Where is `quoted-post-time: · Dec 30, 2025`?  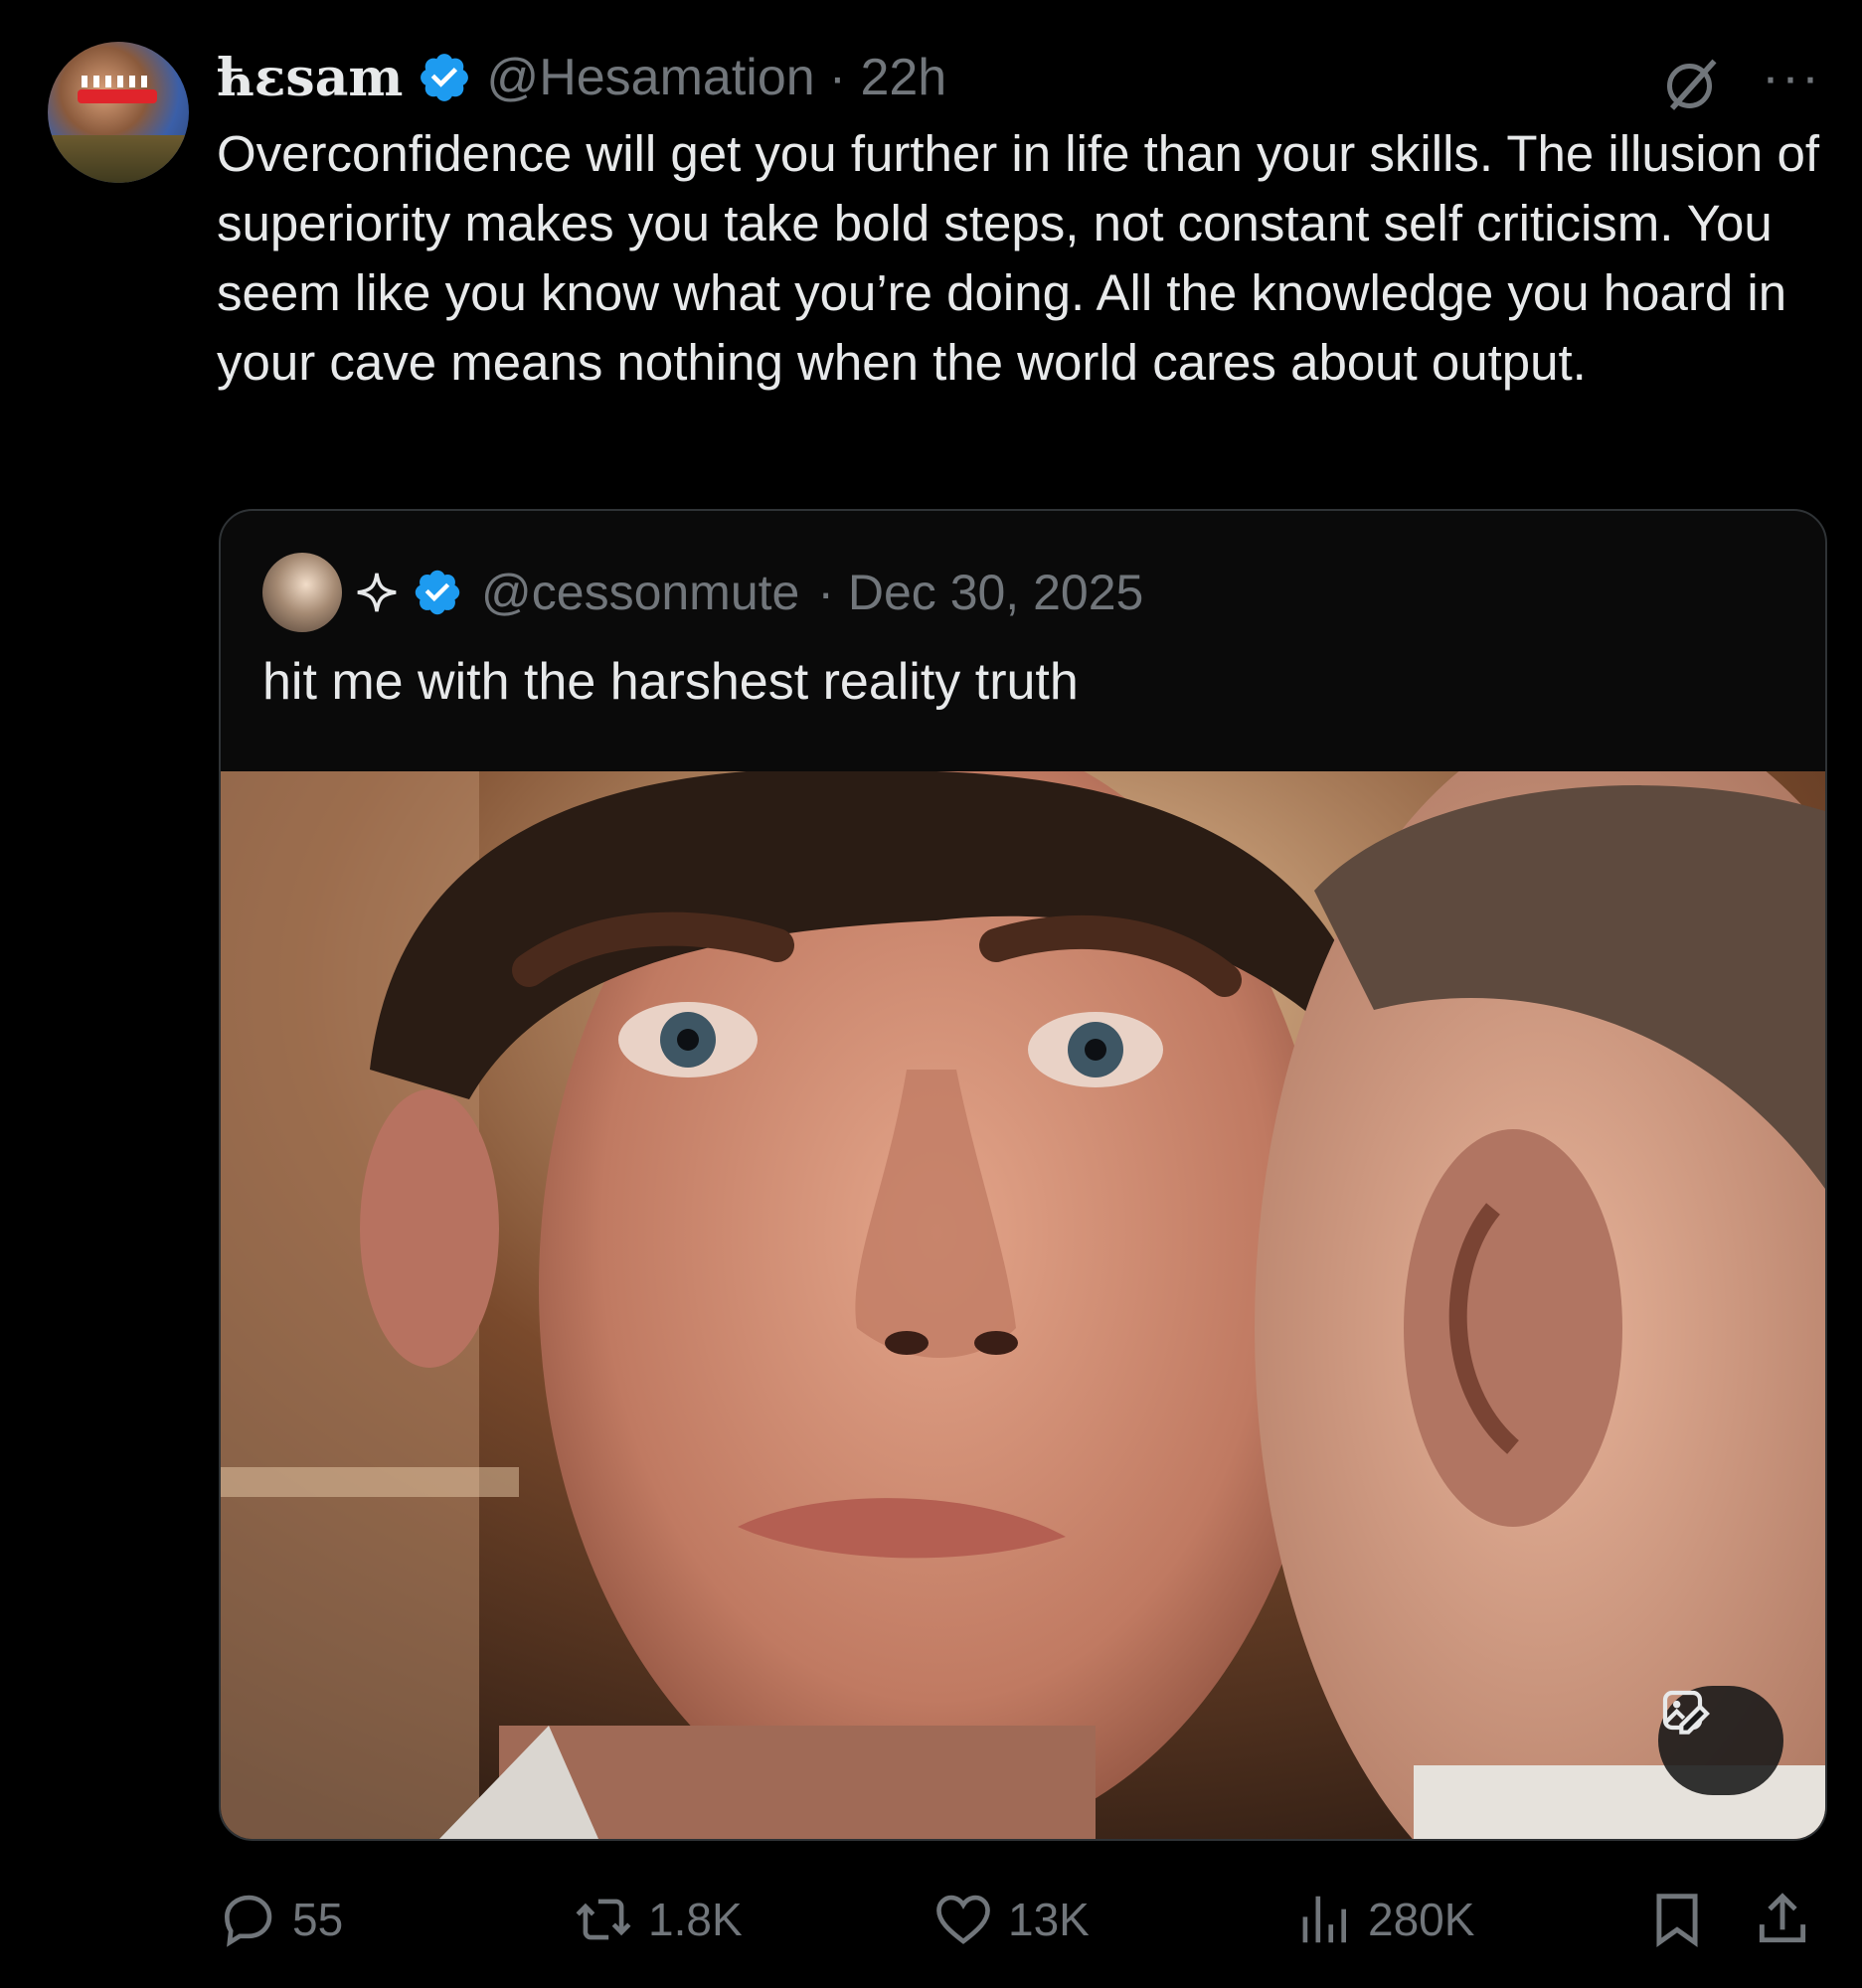 quoted-post-time: · Dec 30, 2025 is located at coordinates (980, 592).